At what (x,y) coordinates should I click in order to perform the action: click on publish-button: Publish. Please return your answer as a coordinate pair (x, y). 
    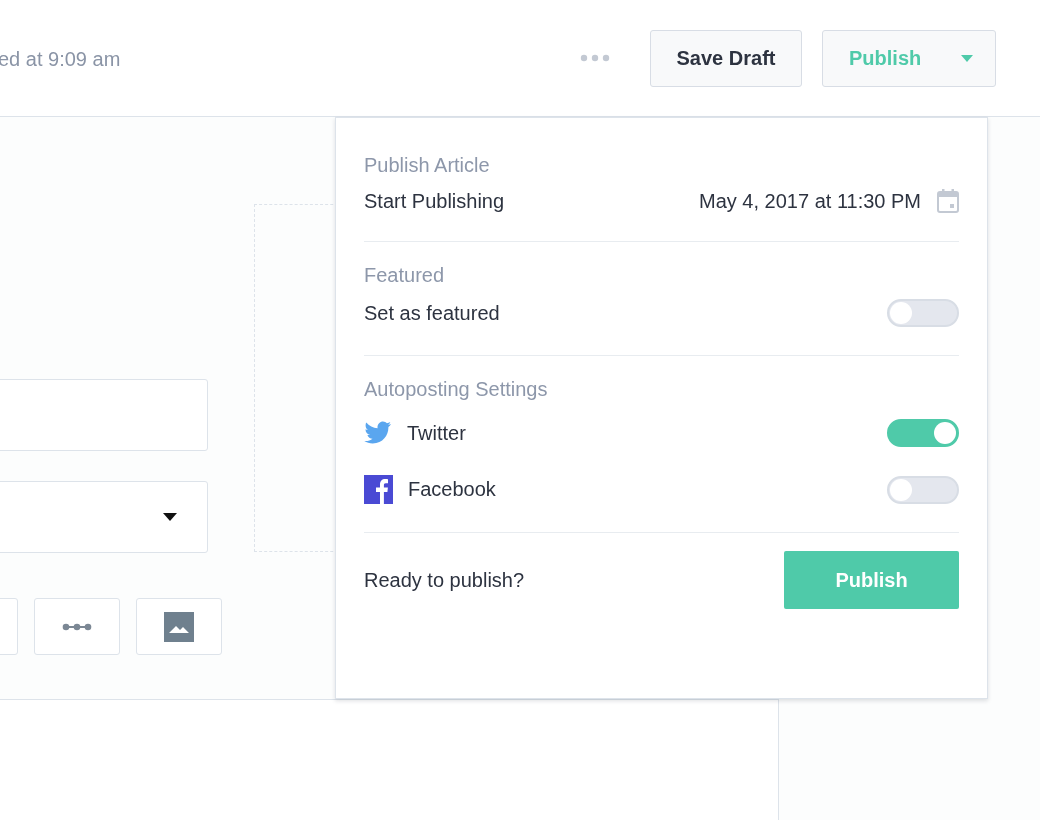
    Looking at the image, I should click on (871, 580).